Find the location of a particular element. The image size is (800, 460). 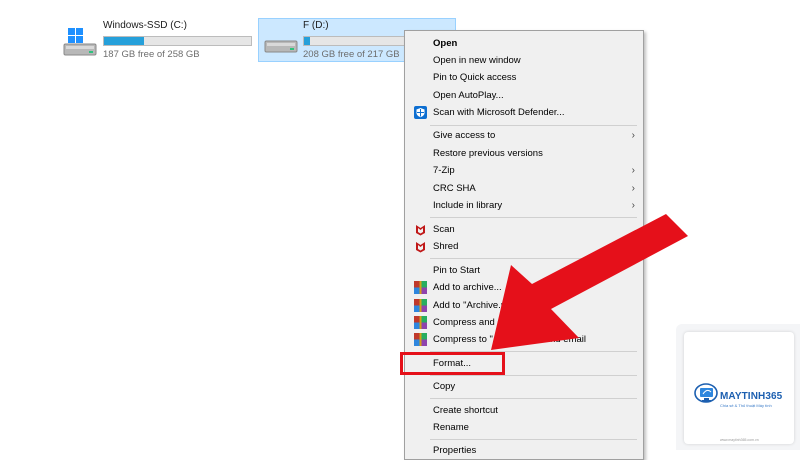

menu-item-label: Add to "Archive.rar" is located at coordinates (474, 305).